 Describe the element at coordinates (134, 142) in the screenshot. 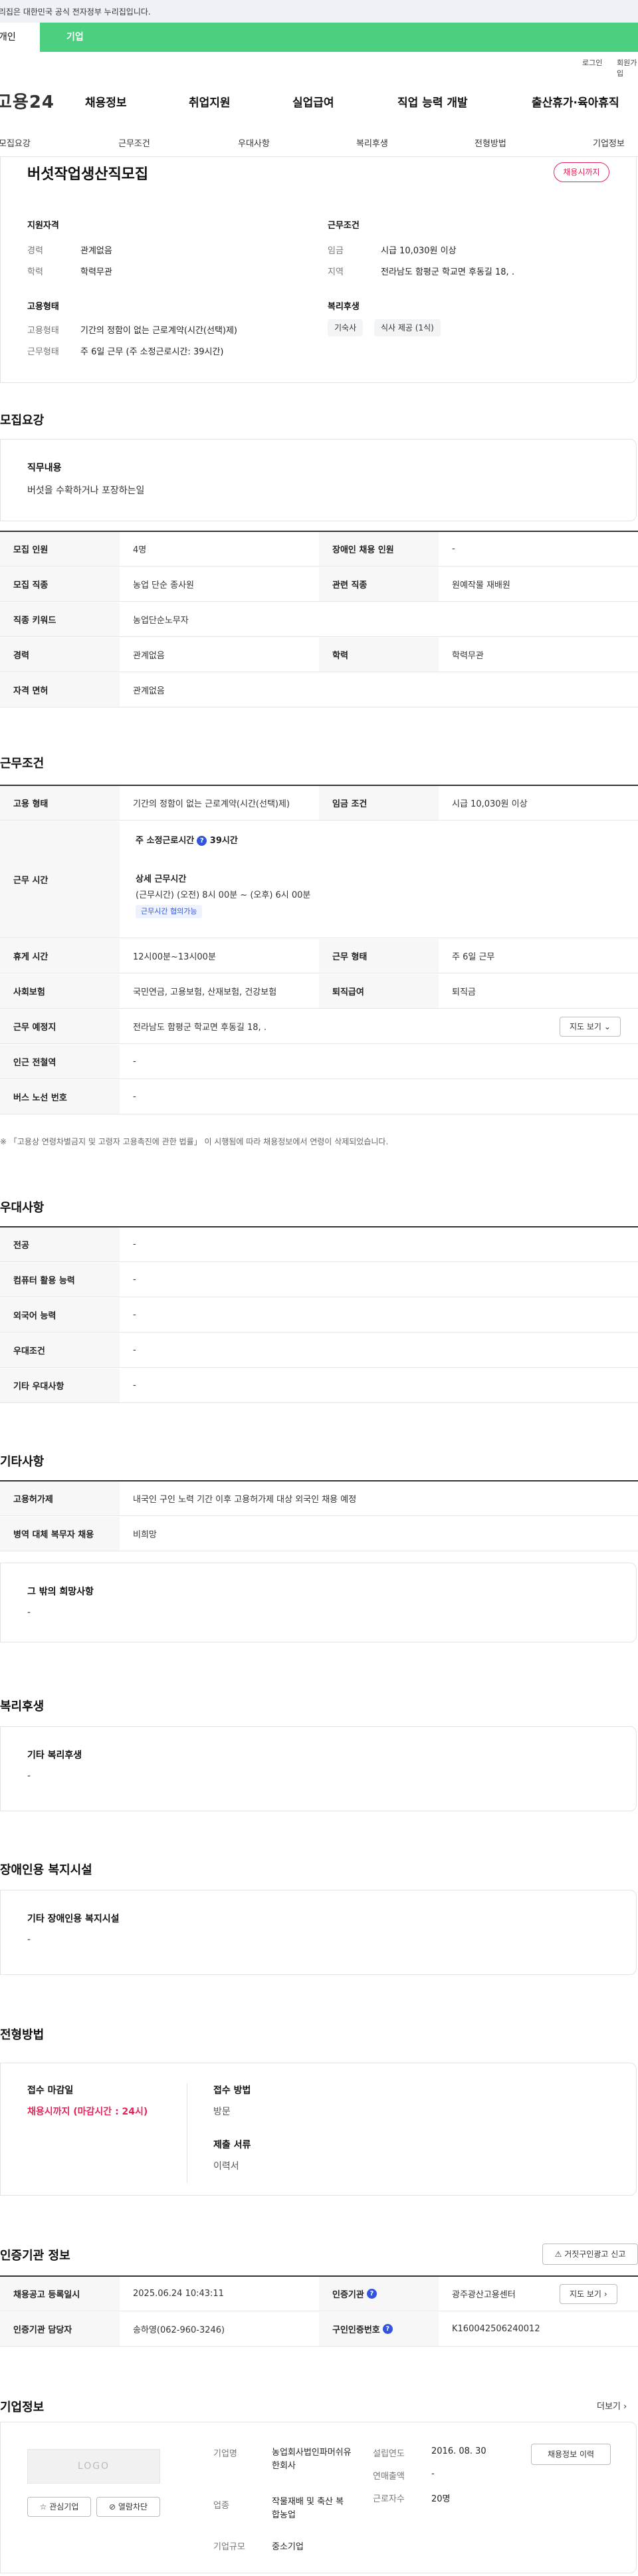

I see `subnav-conditions: 근무조건` at that location.